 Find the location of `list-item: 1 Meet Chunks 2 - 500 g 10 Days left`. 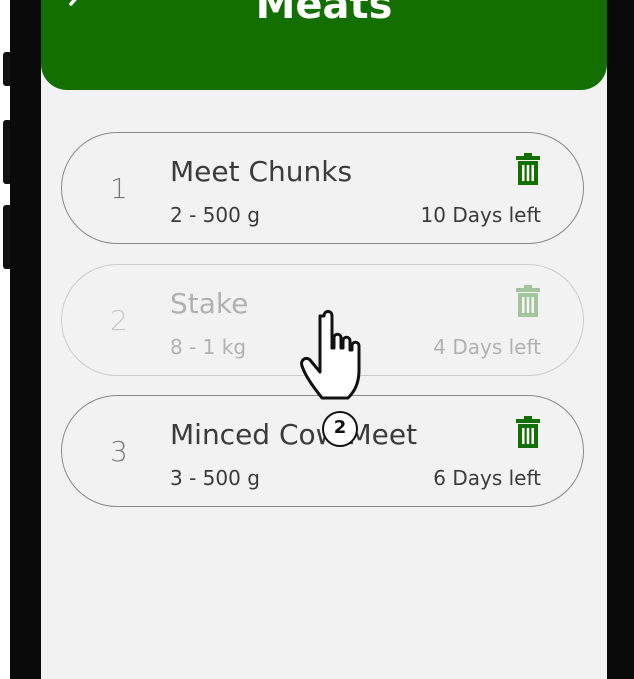

list-item: 1 Meet Chunks 2 - 500 g 10 Days left is located at coordinates (322, 188).